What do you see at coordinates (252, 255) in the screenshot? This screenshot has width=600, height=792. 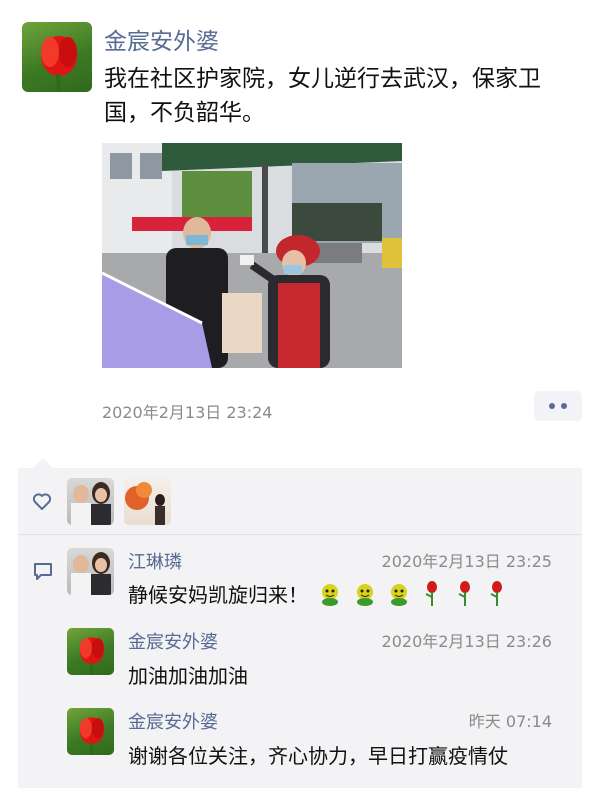 I see `post-photo` at bounding box center [252, 255].